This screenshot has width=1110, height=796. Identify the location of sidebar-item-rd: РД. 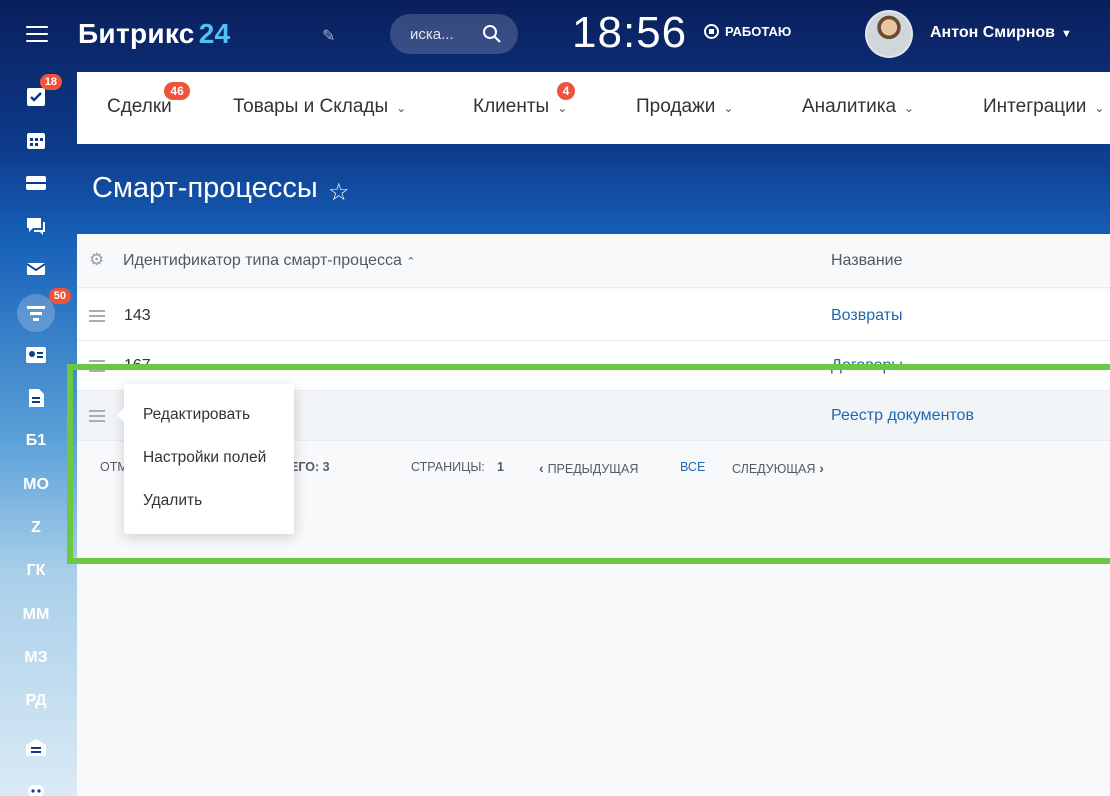
(36, 701).